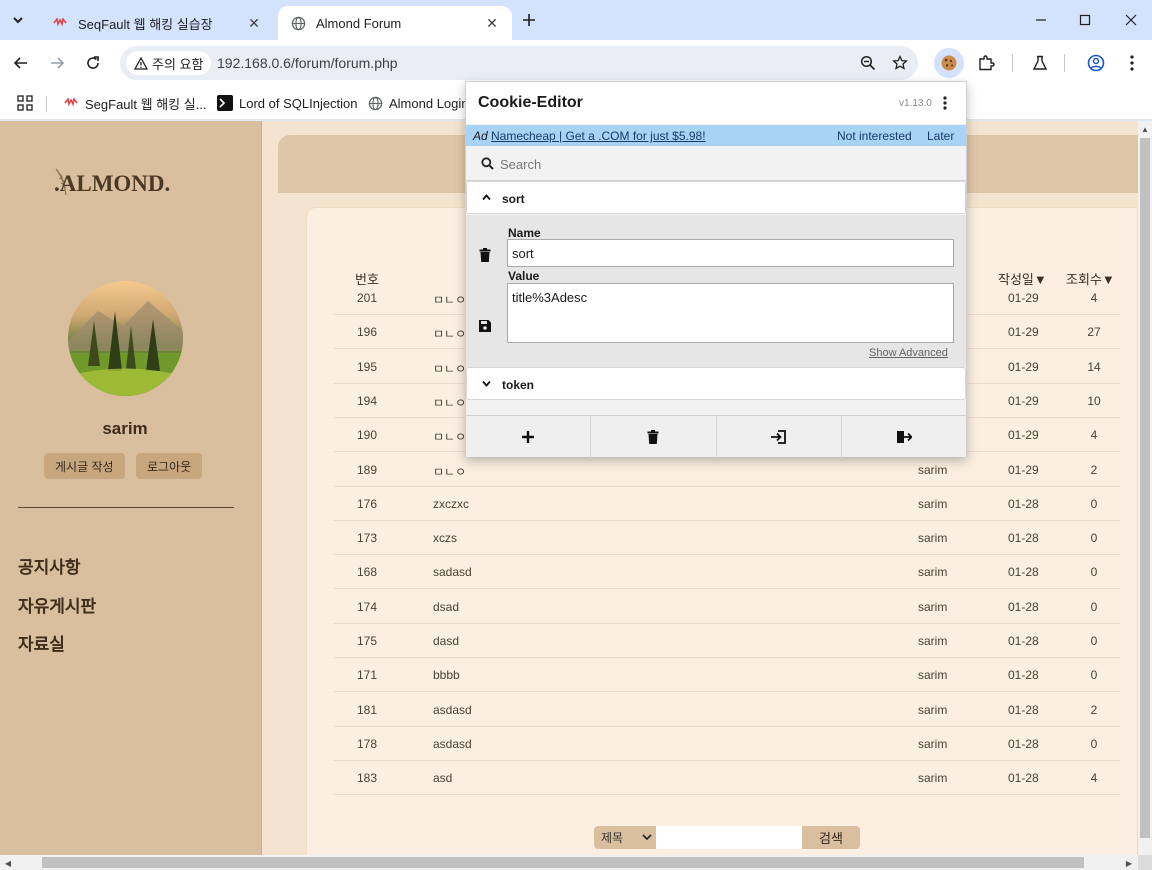 This screenshot has height=870, width=1152. I want to click on url-text: 192.168.0.6/forum/forum.php, so click(307, 63).